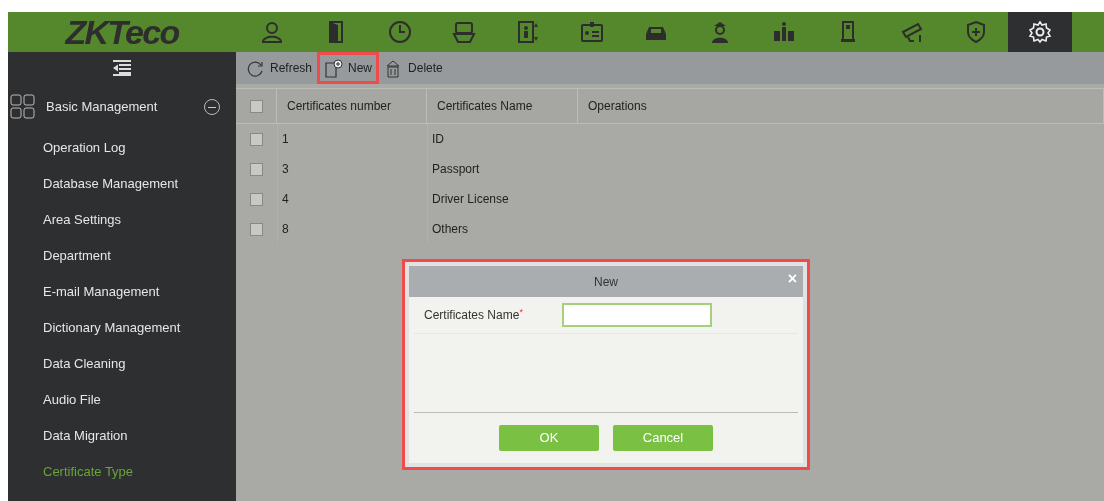  Describe the element at coordinates (23, 107) in the screenshot. I see `grid-icon` at that location.